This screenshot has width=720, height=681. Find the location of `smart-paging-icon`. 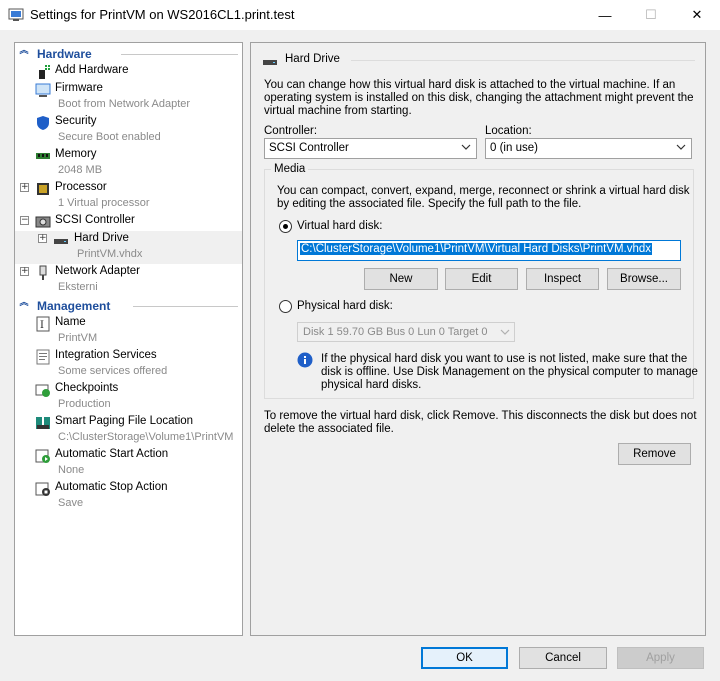

smart-paging-icon is located at coordinates (43, 423).